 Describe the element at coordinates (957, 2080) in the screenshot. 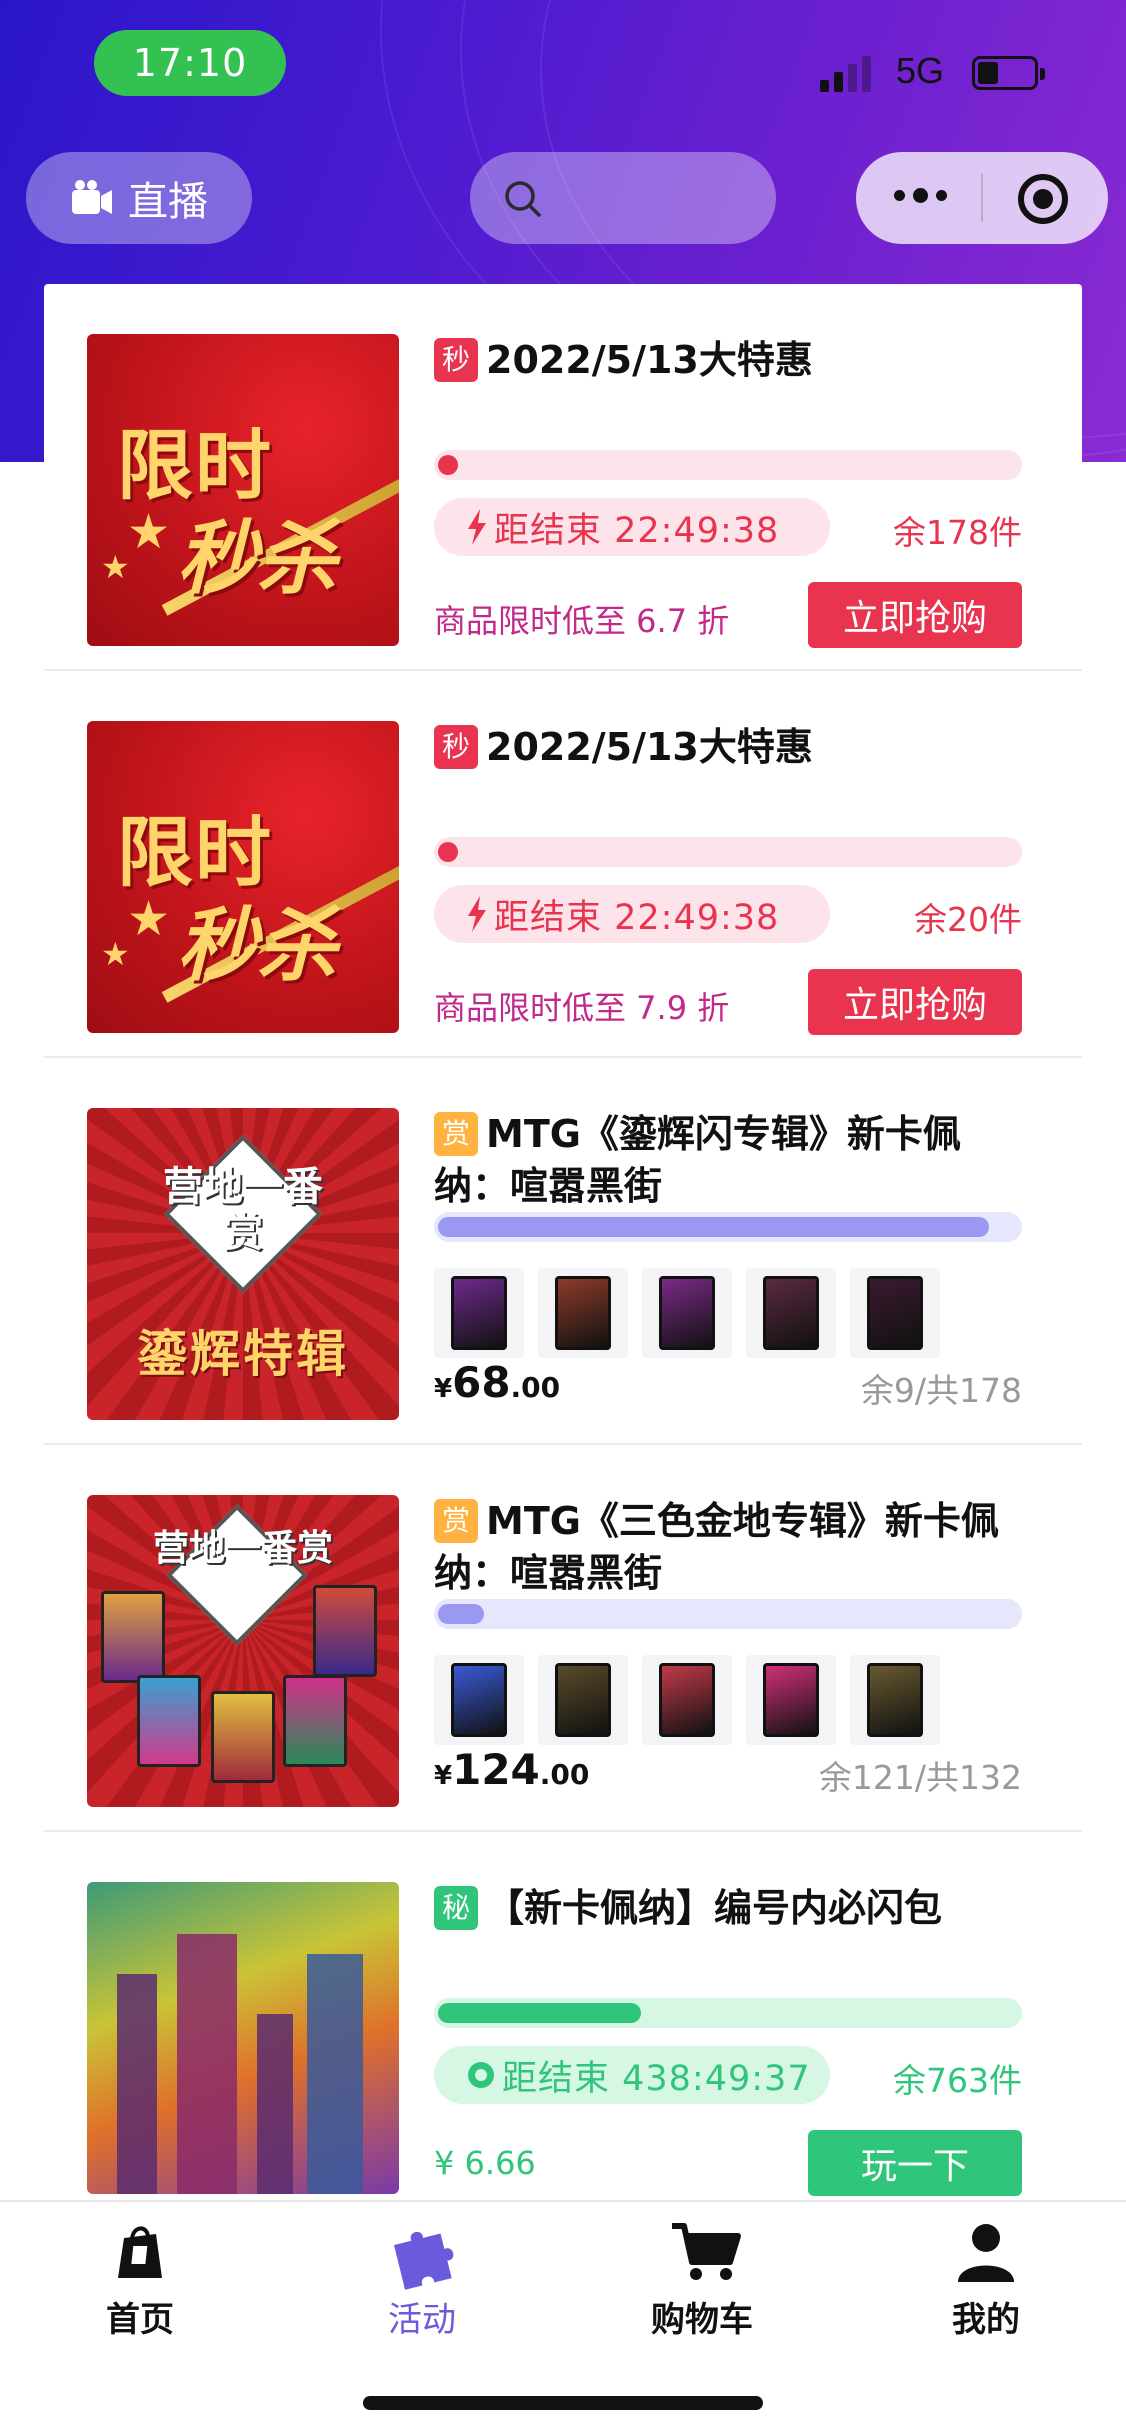

I see `remaining-count: 余763件` at that location.